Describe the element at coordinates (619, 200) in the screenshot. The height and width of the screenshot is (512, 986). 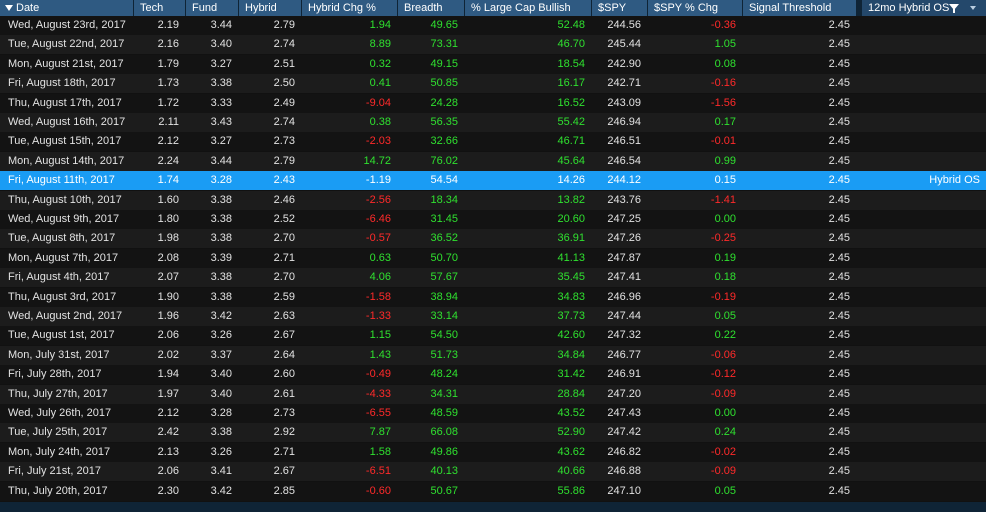
I see `cell-spy: 243.76` at that location.